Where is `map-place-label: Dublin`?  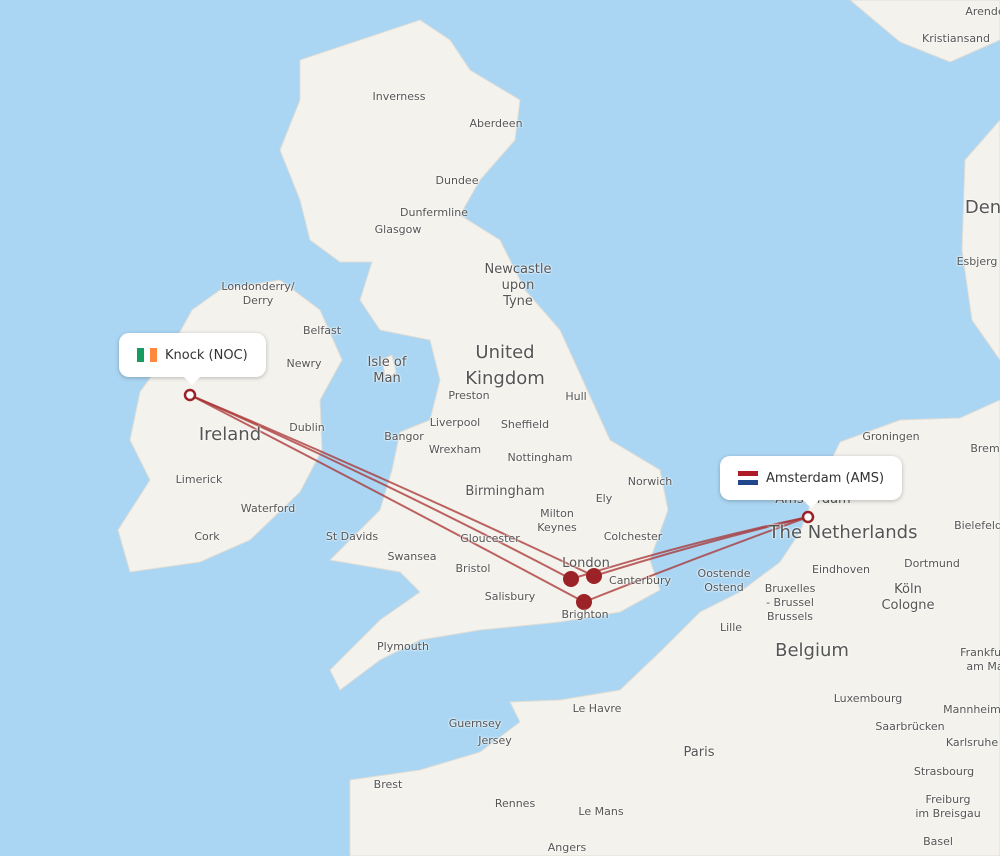
map-place-label: Dublin is located at coordinates (307, 427).